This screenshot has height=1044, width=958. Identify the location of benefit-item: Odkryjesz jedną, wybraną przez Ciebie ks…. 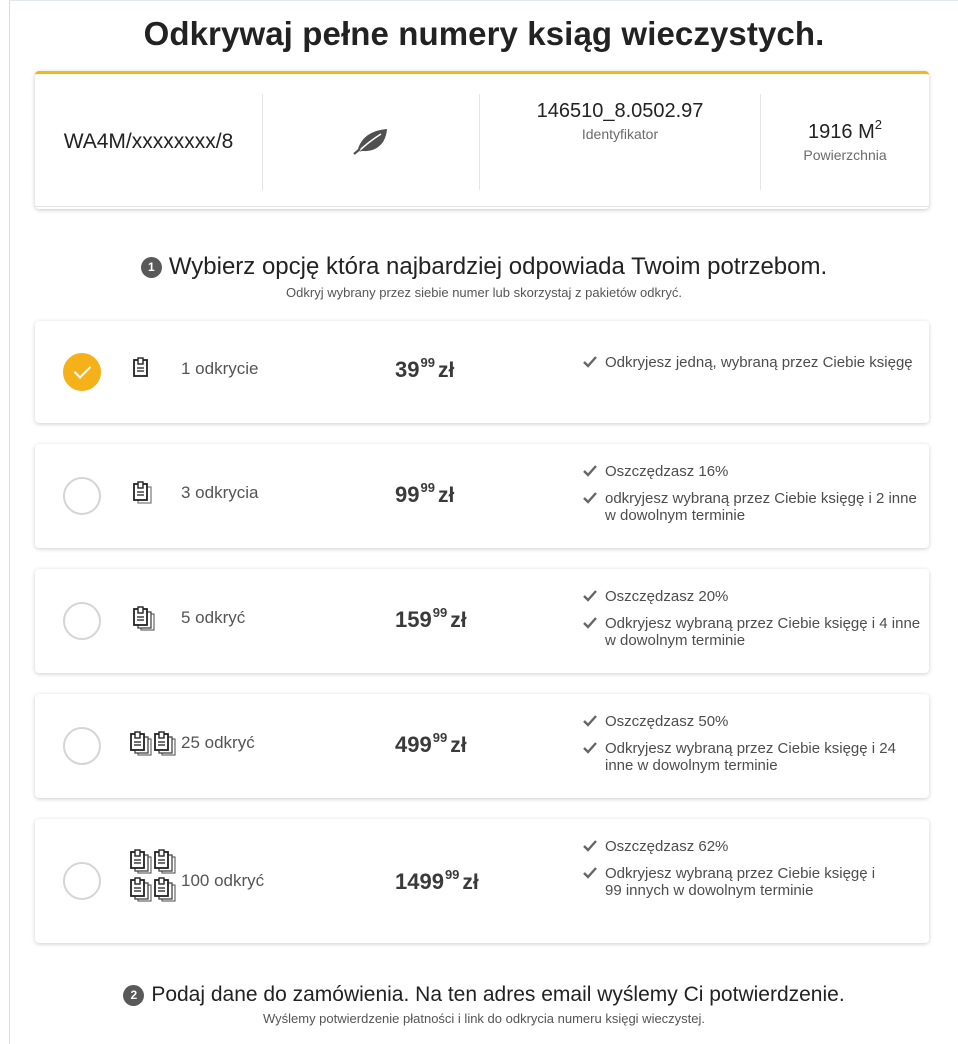
(753, 362).